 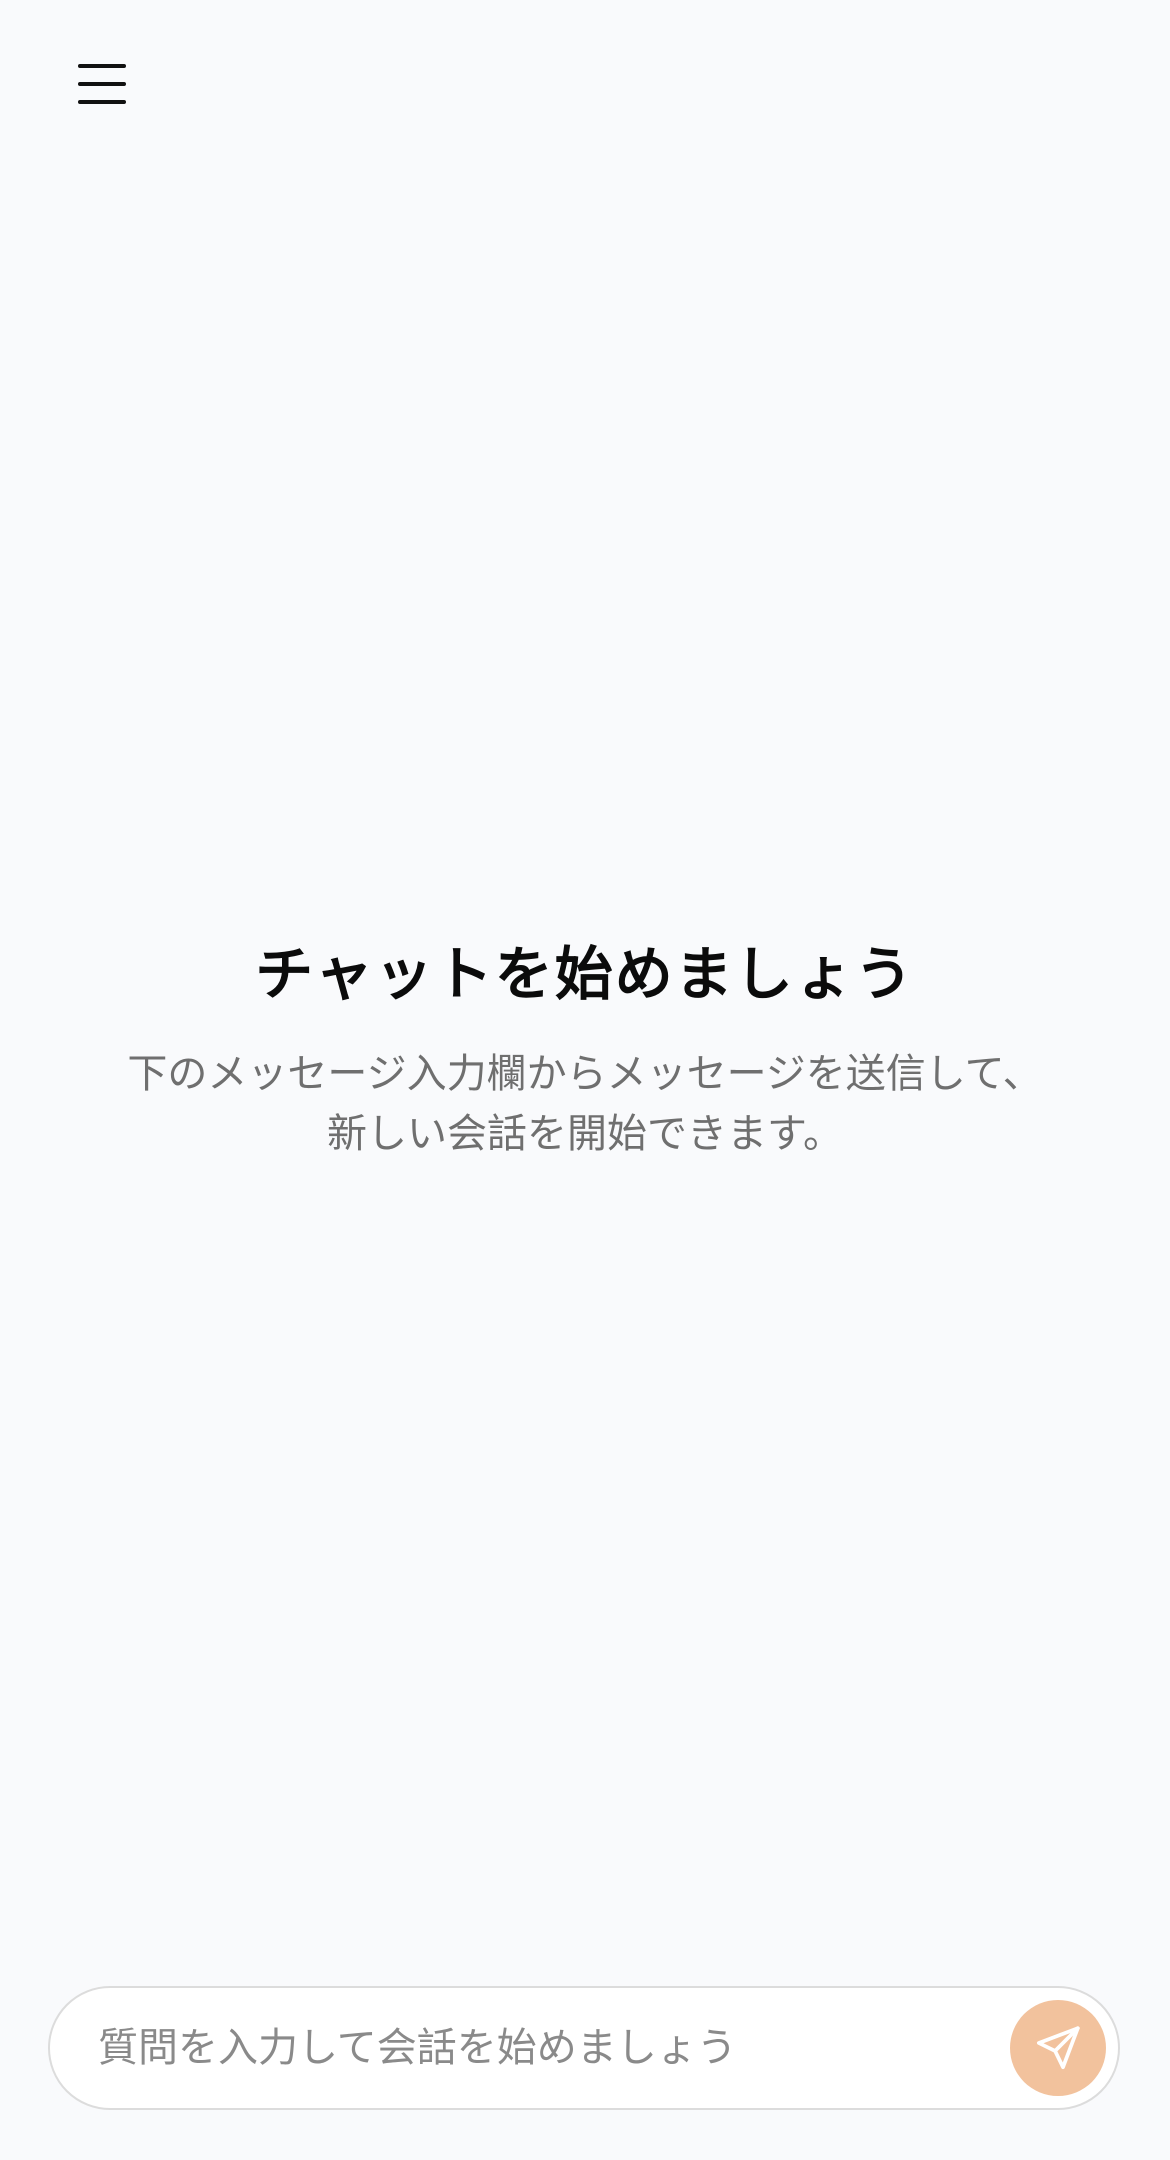 I want to click on empty-state-subtitle: 下のメッセージ入力欄からメッセージを送信して、 新しい会話を開始できます。, so click(x=585, y=1104).